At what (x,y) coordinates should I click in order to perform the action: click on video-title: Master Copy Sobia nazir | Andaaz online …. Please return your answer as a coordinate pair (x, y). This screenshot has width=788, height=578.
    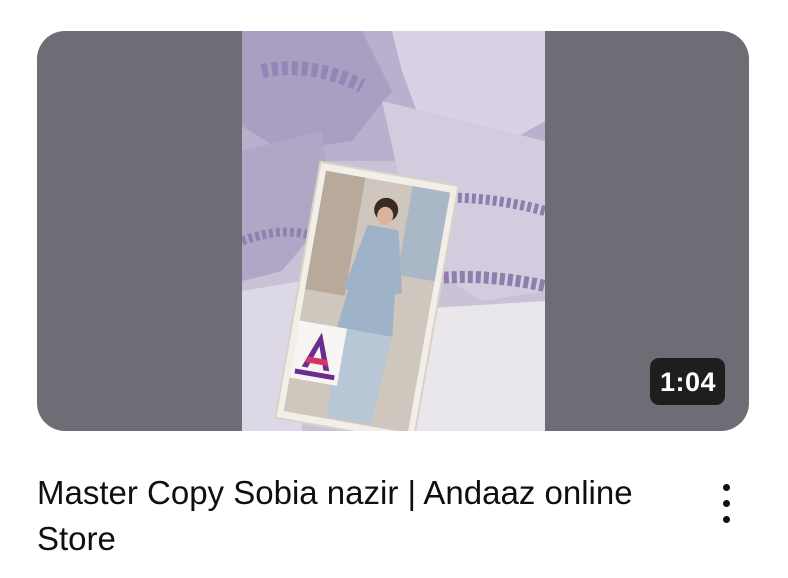
    Looking at the image, I should click on (347, 516).